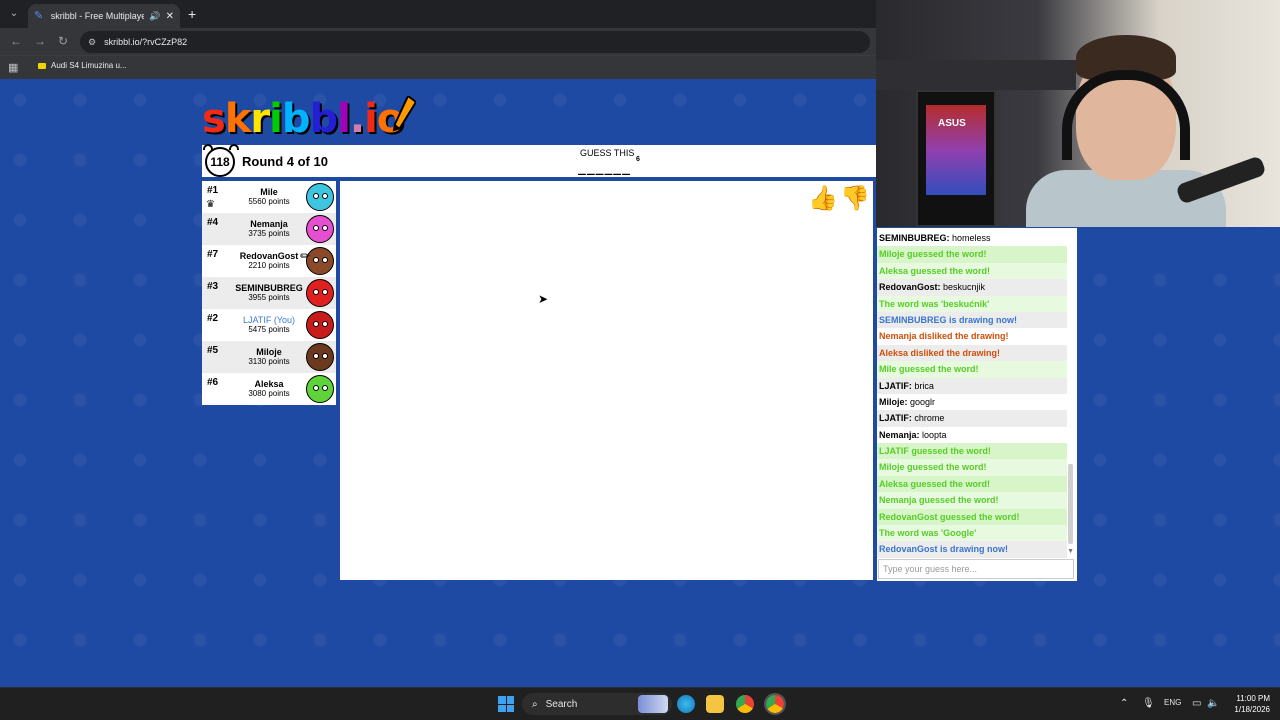 The height and width of the screenshot is (720, 1280). I want to click on clock-bell-right, so click(234, 147).